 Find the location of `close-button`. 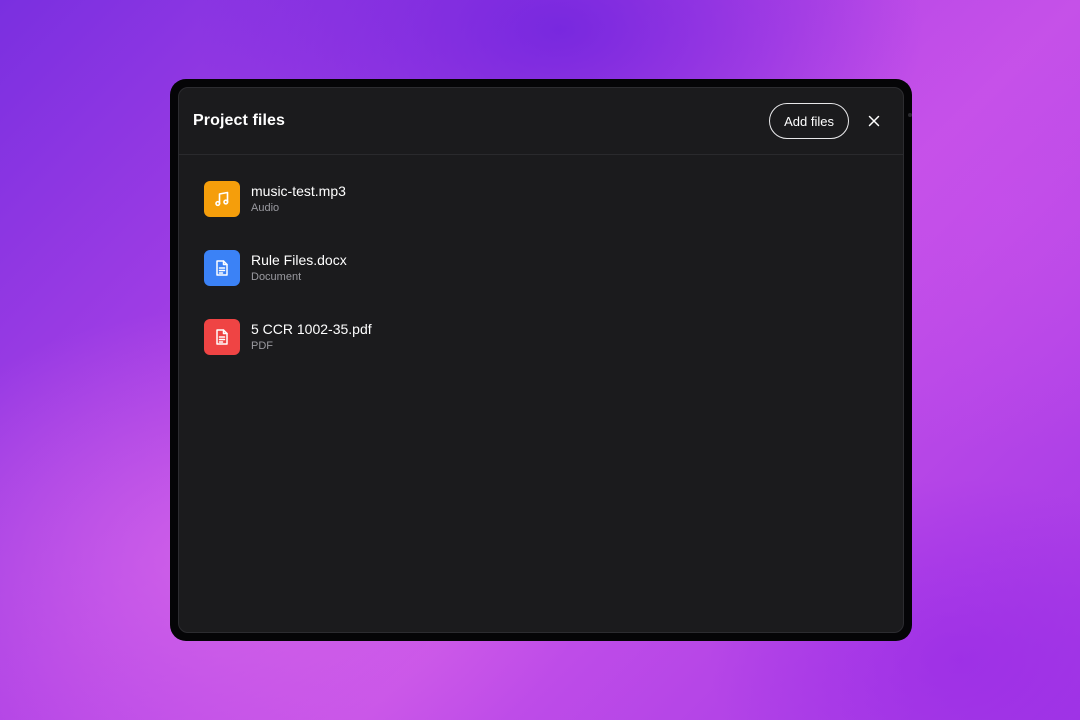

close-button is located at coordinates (874, 121).